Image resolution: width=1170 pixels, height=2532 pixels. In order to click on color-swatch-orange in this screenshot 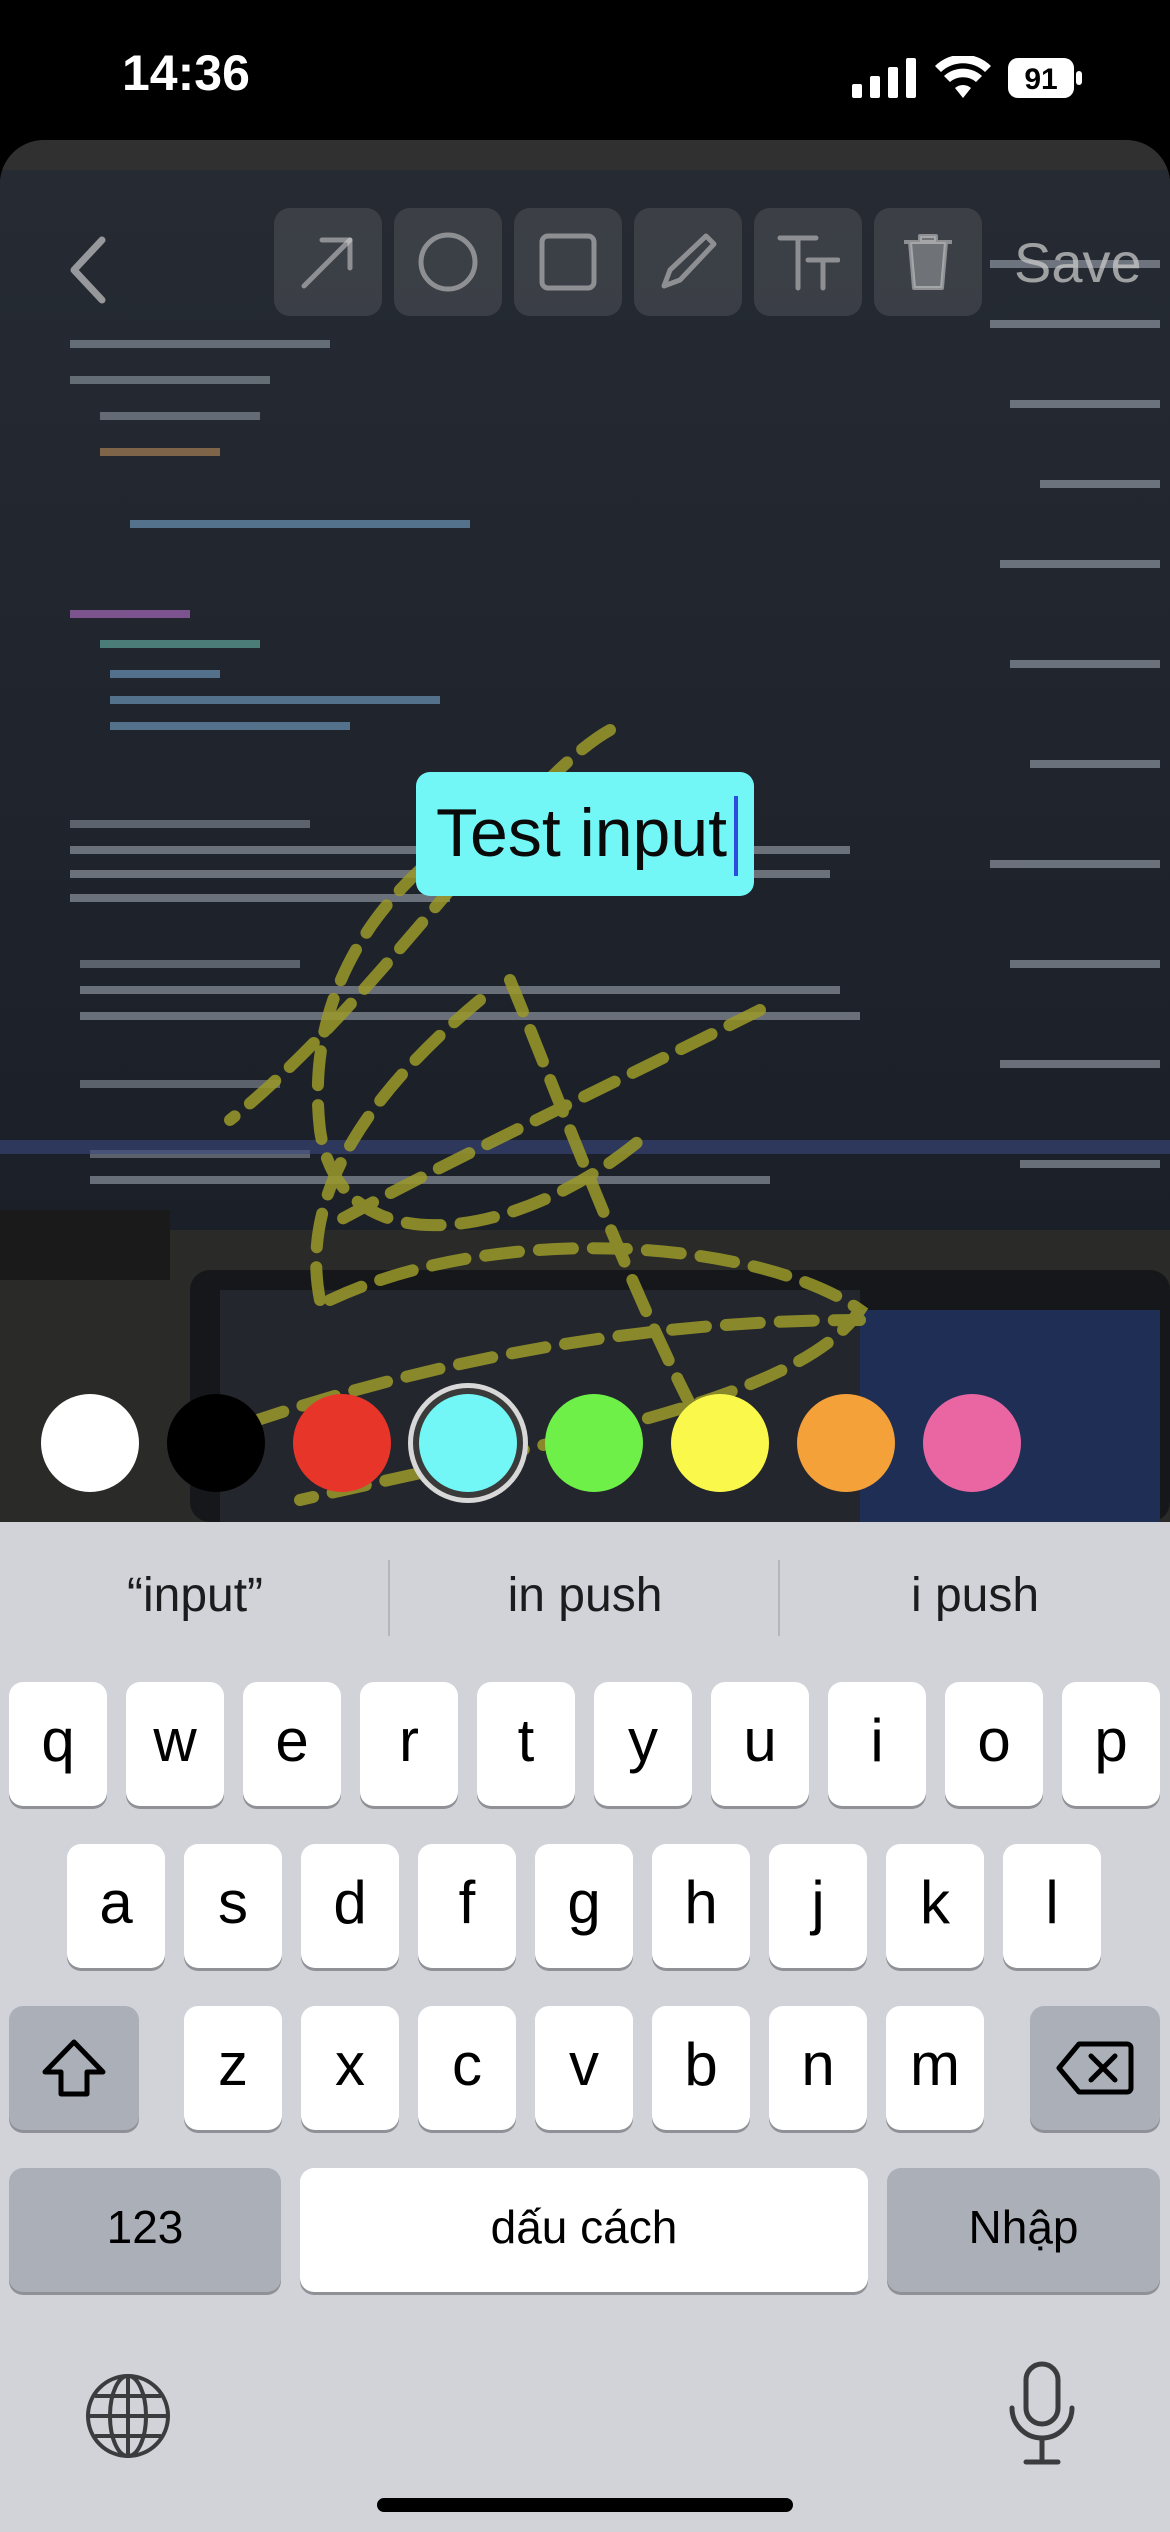, I will do `click(846, 1443)`.